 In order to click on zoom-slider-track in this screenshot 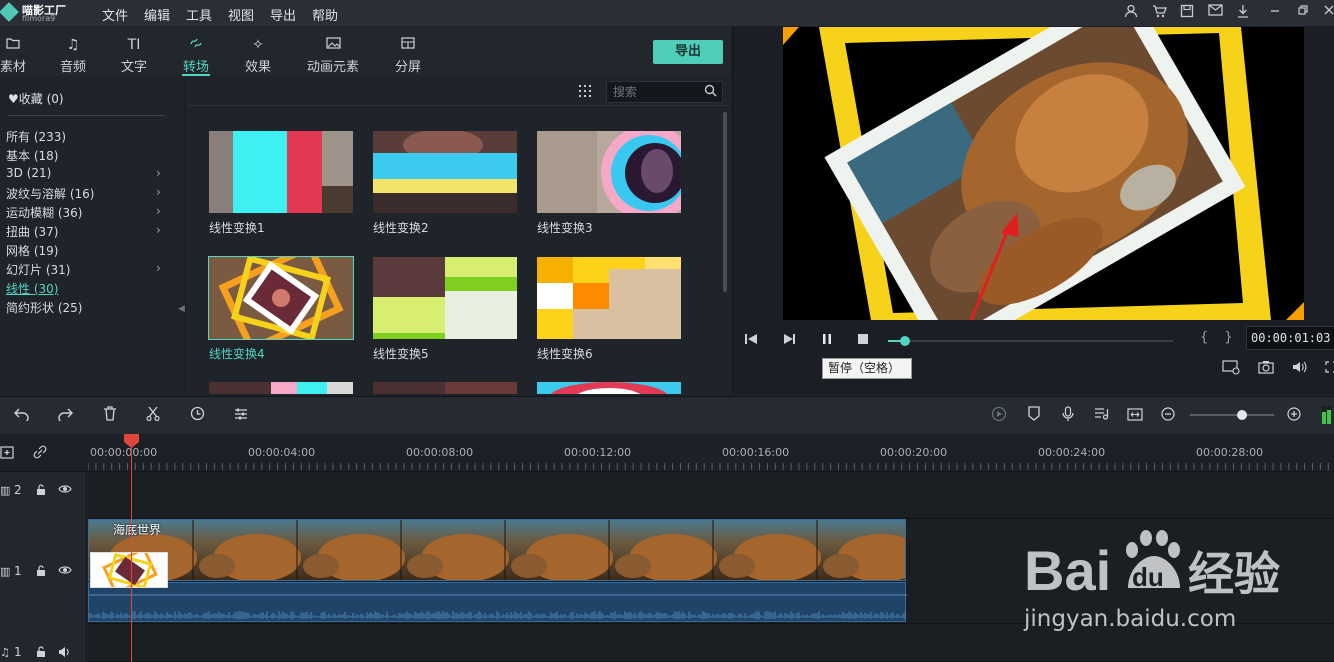, I will do `click(1232, 415)`.